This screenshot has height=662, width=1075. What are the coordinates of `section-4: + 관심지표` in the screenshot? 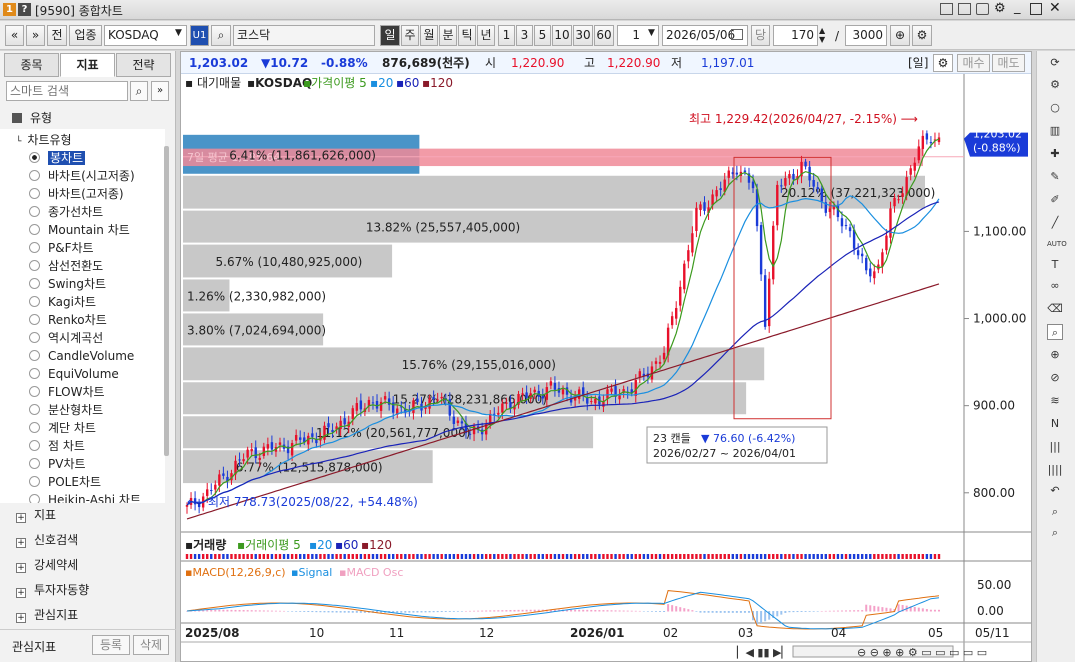 It's located at (88, 615).